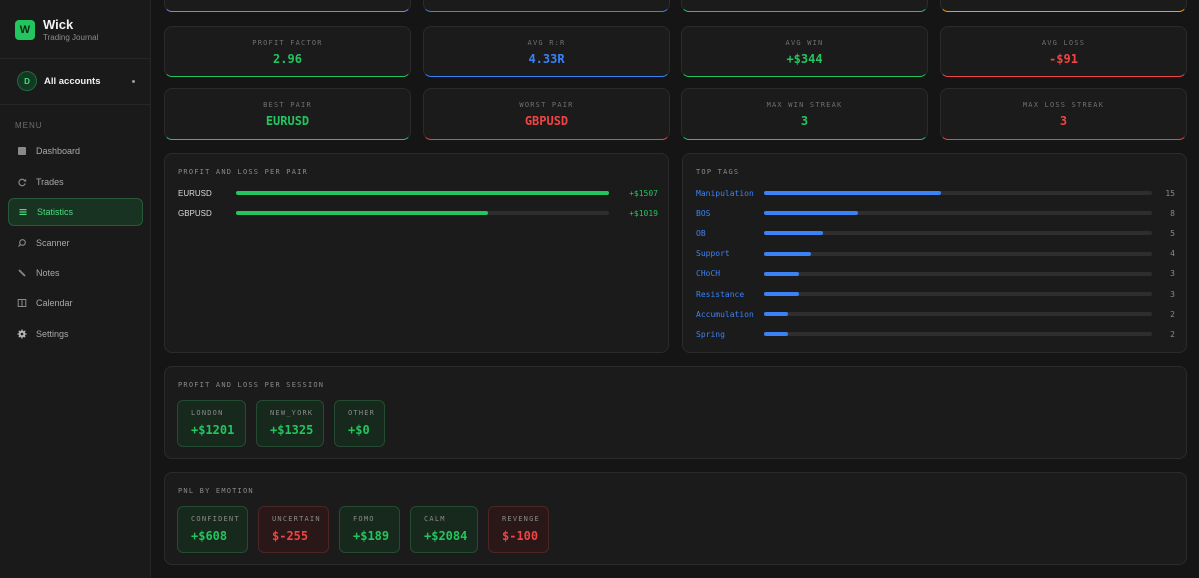 This screenshot has height=578, width=1199. What do you see at coordinates (290, 536) in the screenshot?
I see `chip-value: $-255` at bounding box center [290, 536].